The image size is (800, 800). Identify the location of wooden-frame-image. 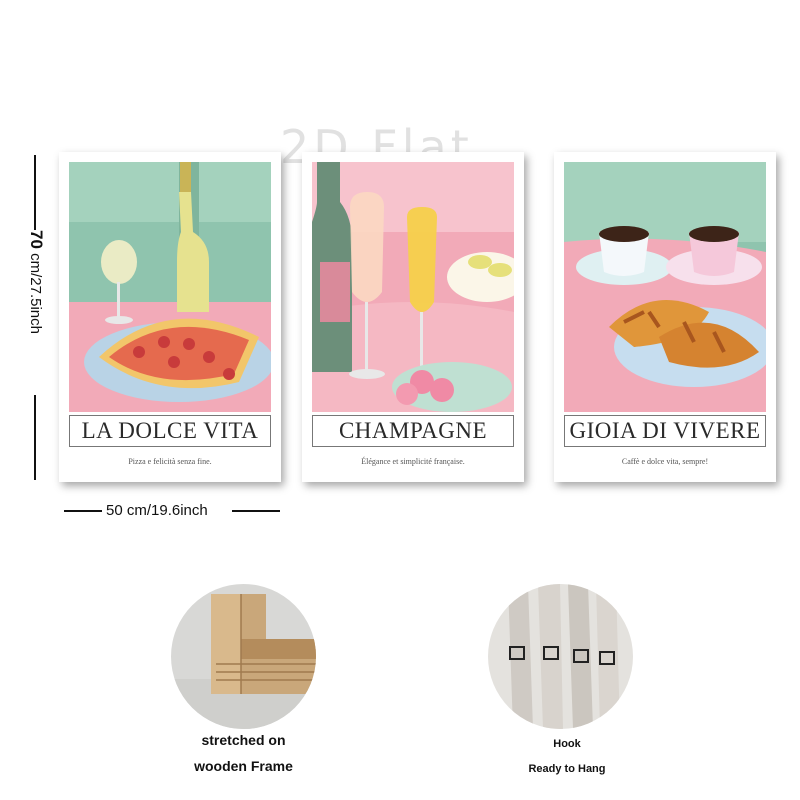
(243, 656).